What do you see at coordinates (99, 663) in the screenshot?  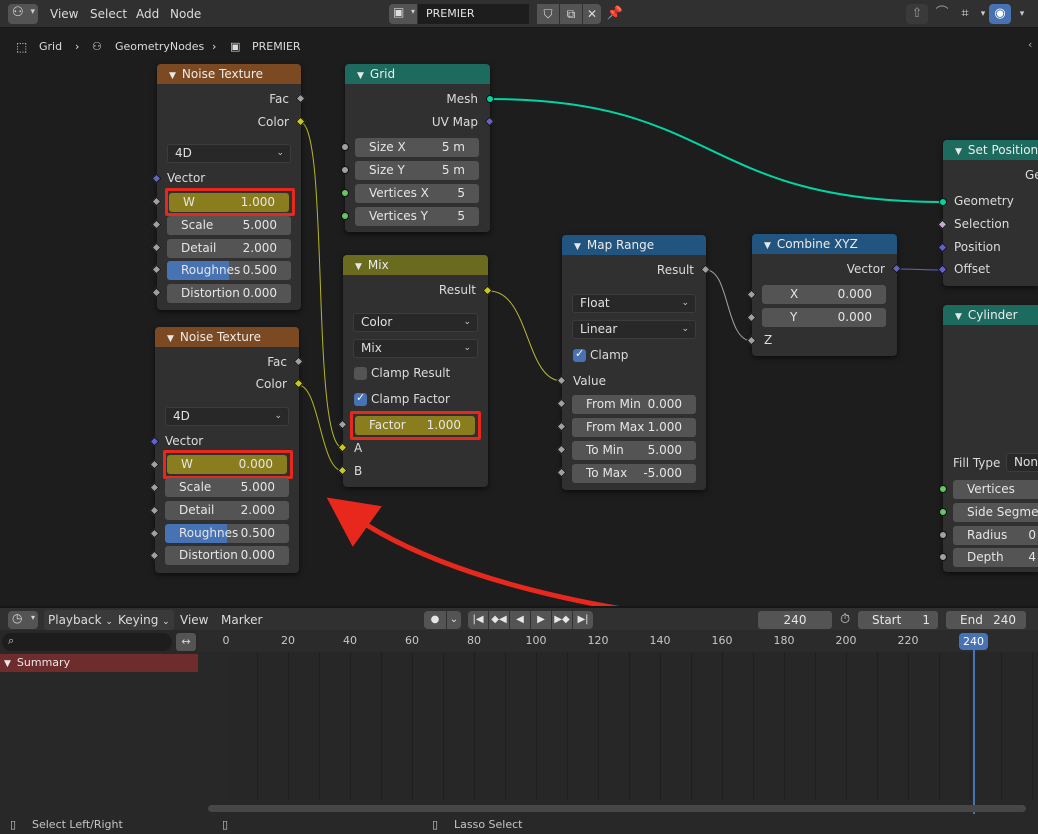 I see `summary-row: ▼ Summary` at bounding box center [99, 663].